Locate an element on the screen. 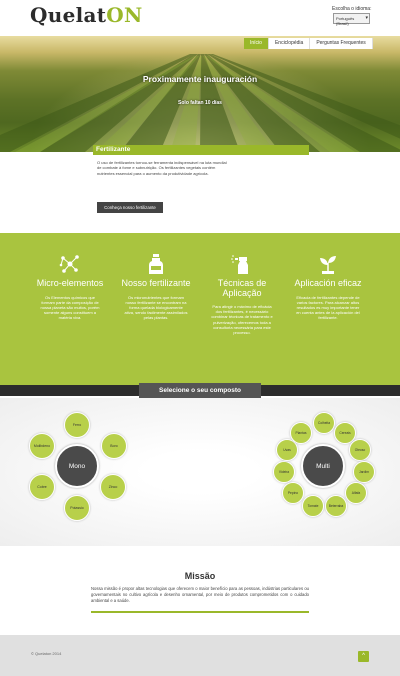 The width and height of the screenshot is (400, 676). compound-pepino: Pepino is located at coordinates (293, 493).